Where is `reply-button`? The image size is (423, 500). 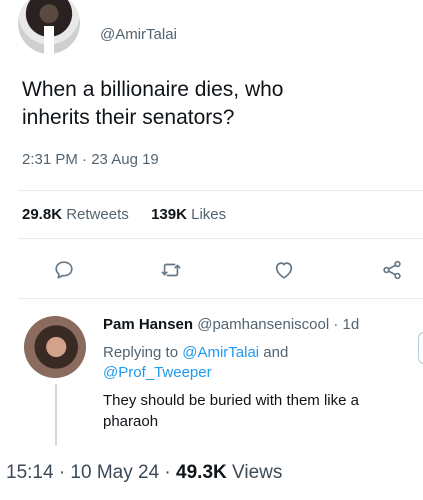 reply-button is located at coordinates (64, 270).